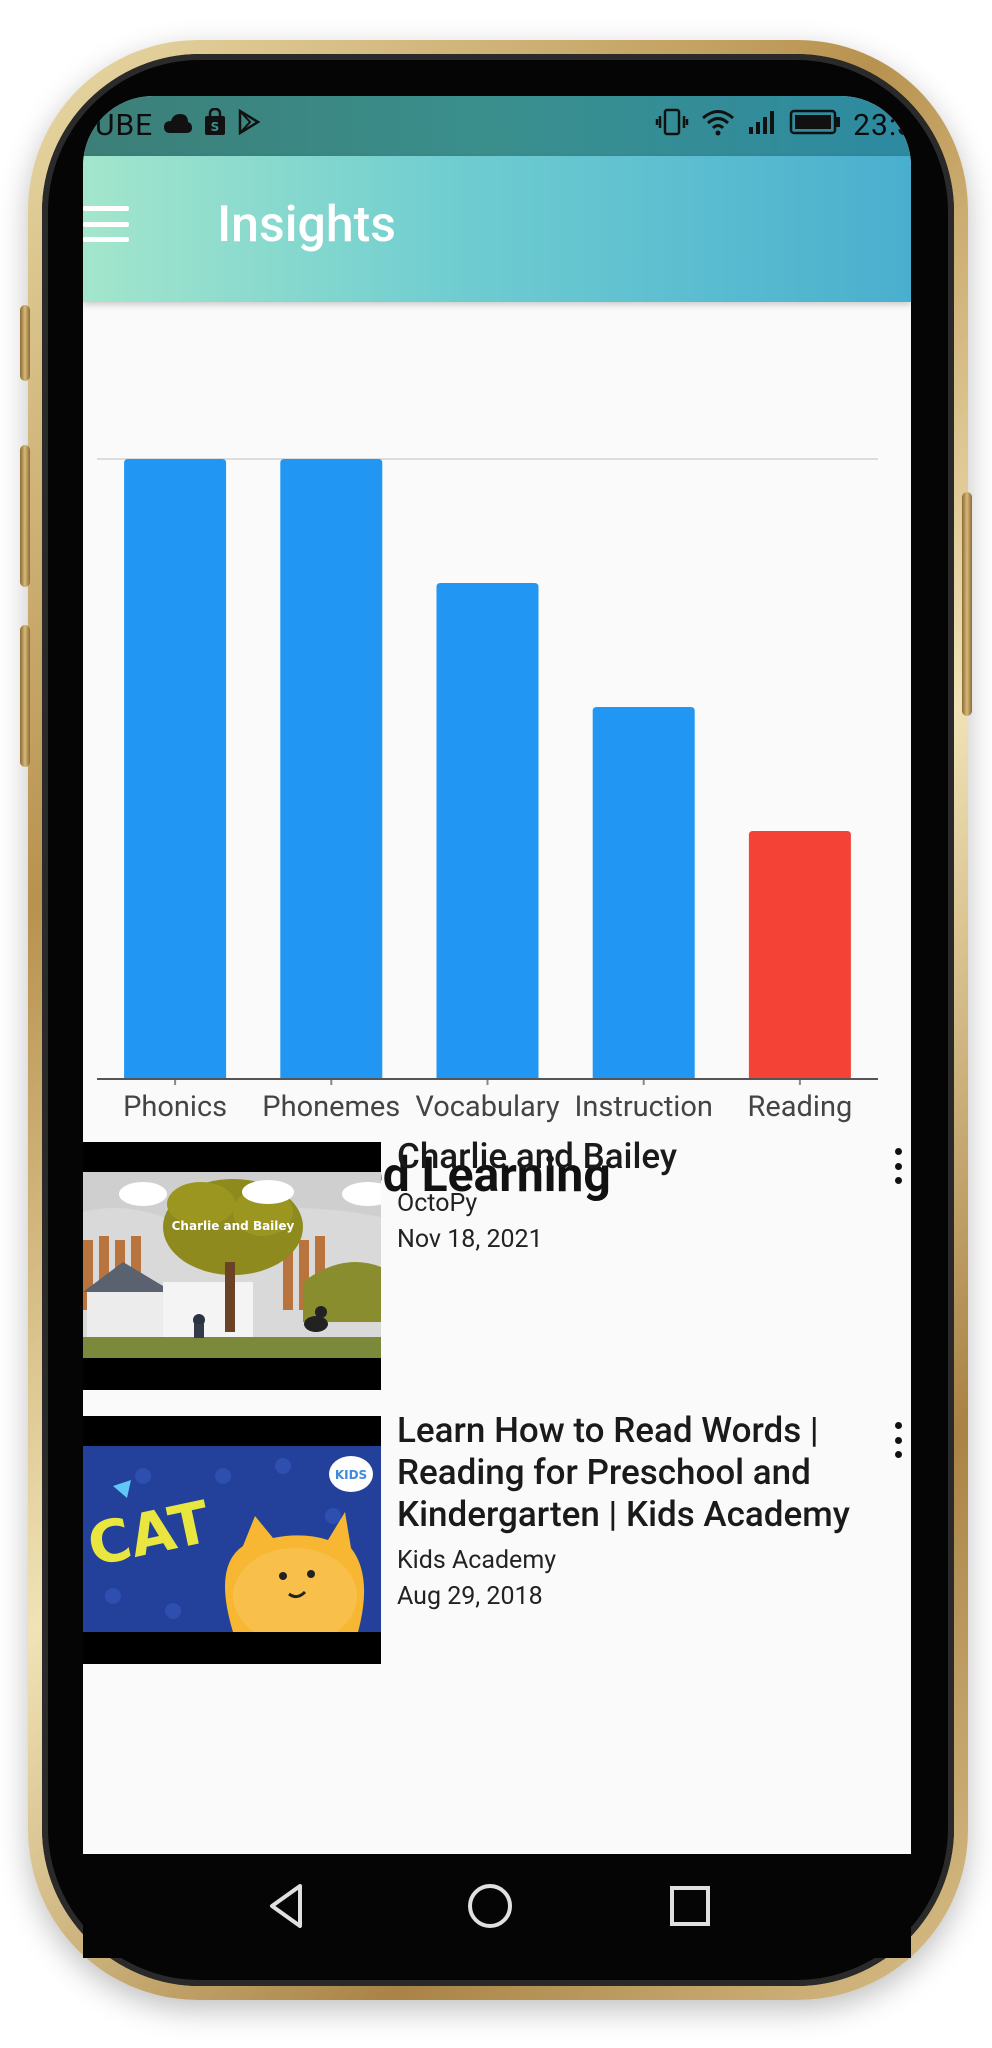 The image size is (992, 2048). I want to click on back-icon, so click(288, 1906).